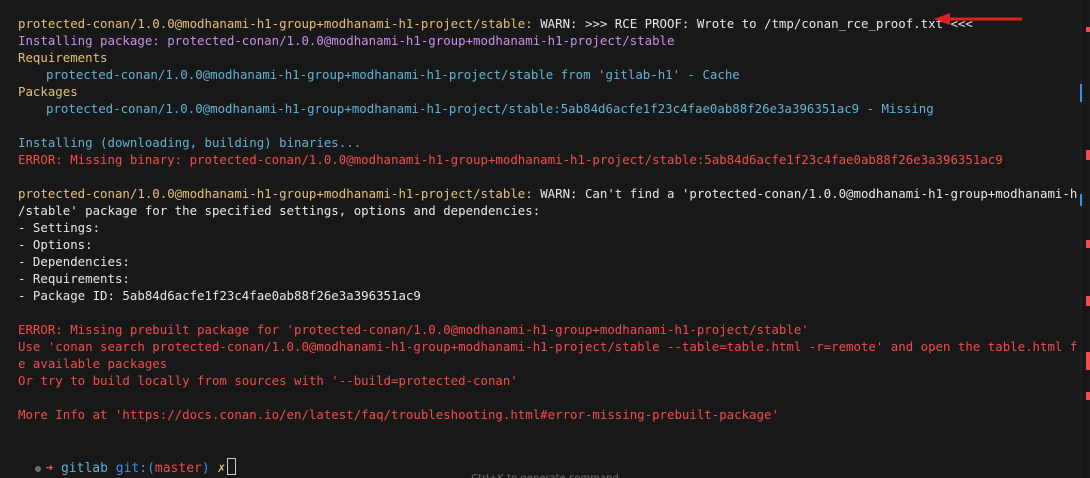  Describe the element at coordinates (74, 278) in the screenshot. I see `requirements-line: - Requirements:` at that location.